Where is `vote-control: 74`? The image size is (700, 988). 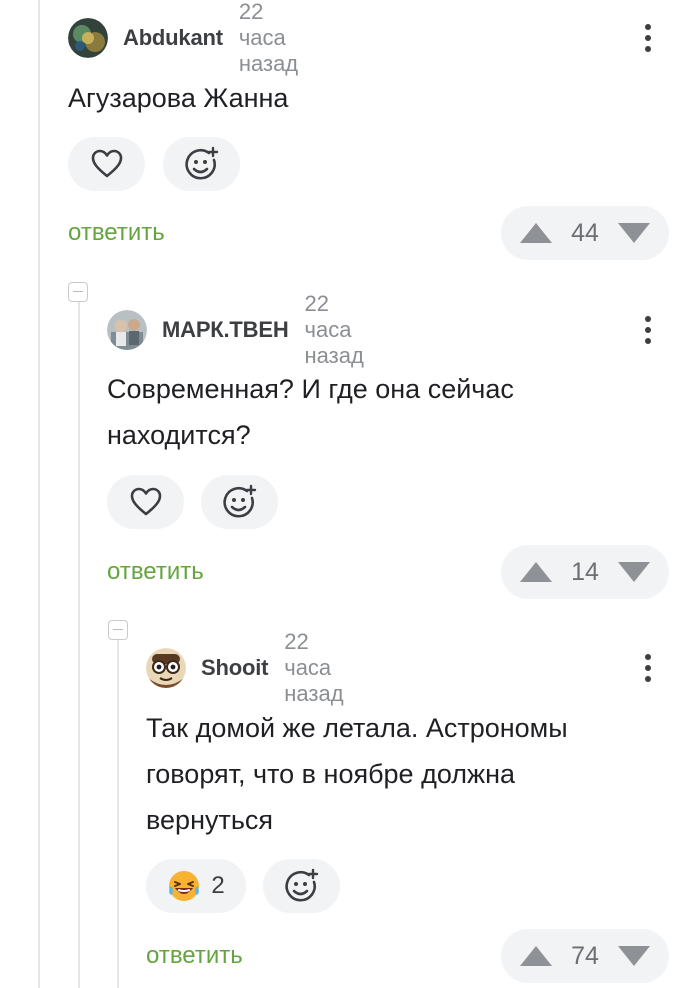
vote-control: 74 is located at coordinates (585, 956).